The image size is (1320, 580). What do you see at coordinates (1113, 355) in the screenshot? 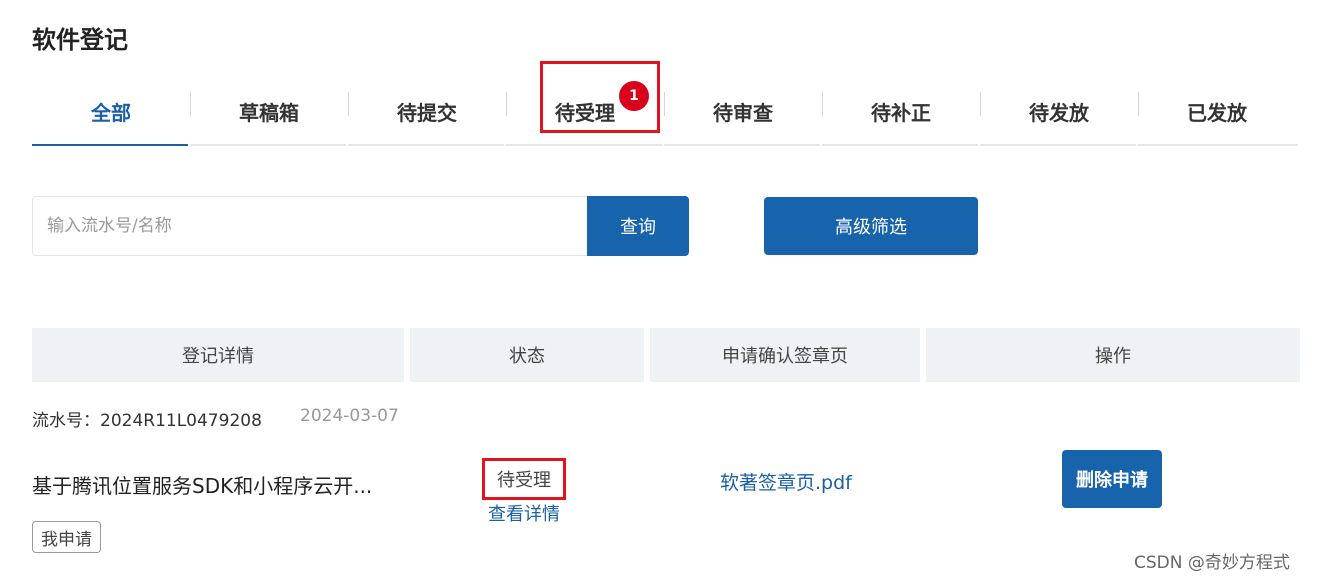
I see `table-header-actions: 操作` at bounding box center [1113, 355].